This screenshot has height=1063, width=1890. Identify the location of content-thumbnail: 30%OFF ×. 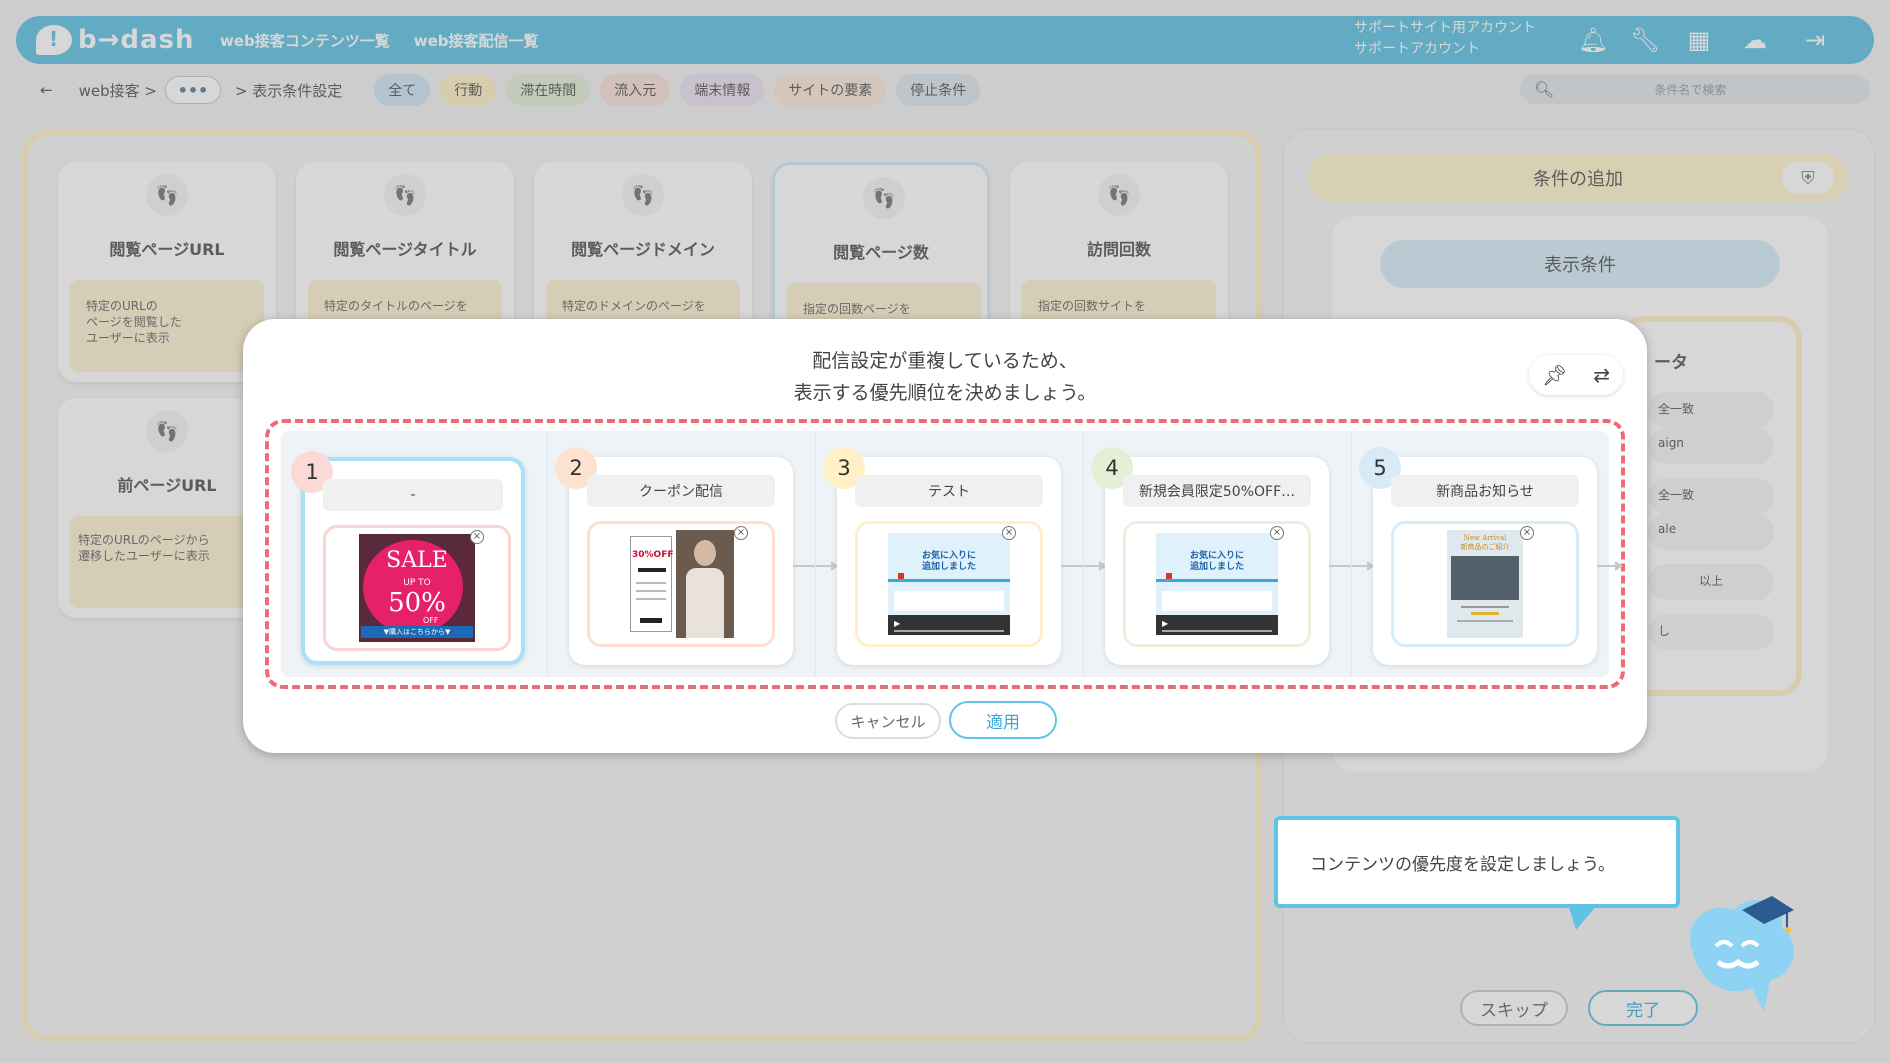
(681, 584).